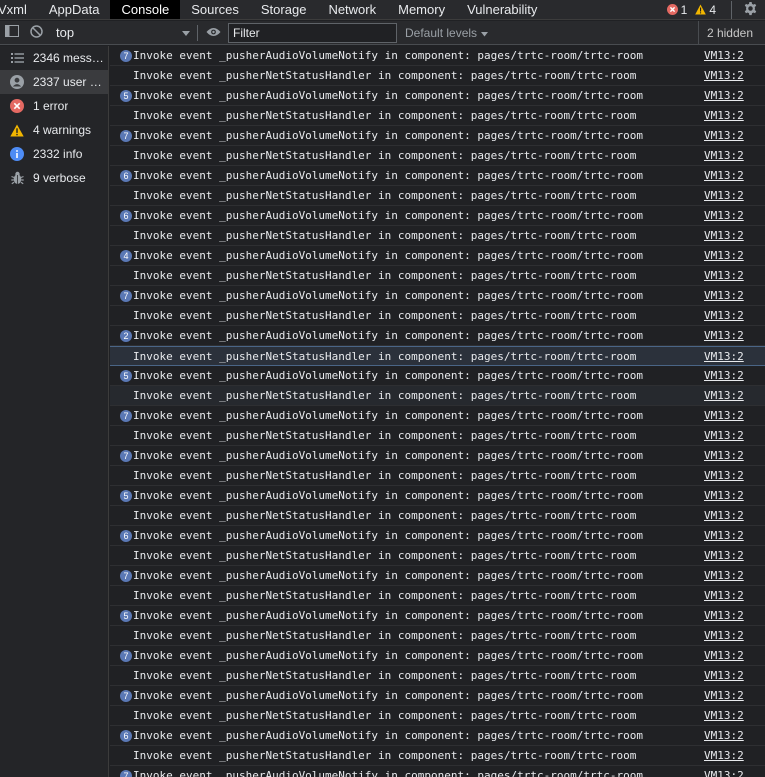 This screenshot has height=777, width=765. What do you see at coordinates (12, 33) in the screenshot?
I see `sidebar-toggle-button` at bounding box center [12, 33].